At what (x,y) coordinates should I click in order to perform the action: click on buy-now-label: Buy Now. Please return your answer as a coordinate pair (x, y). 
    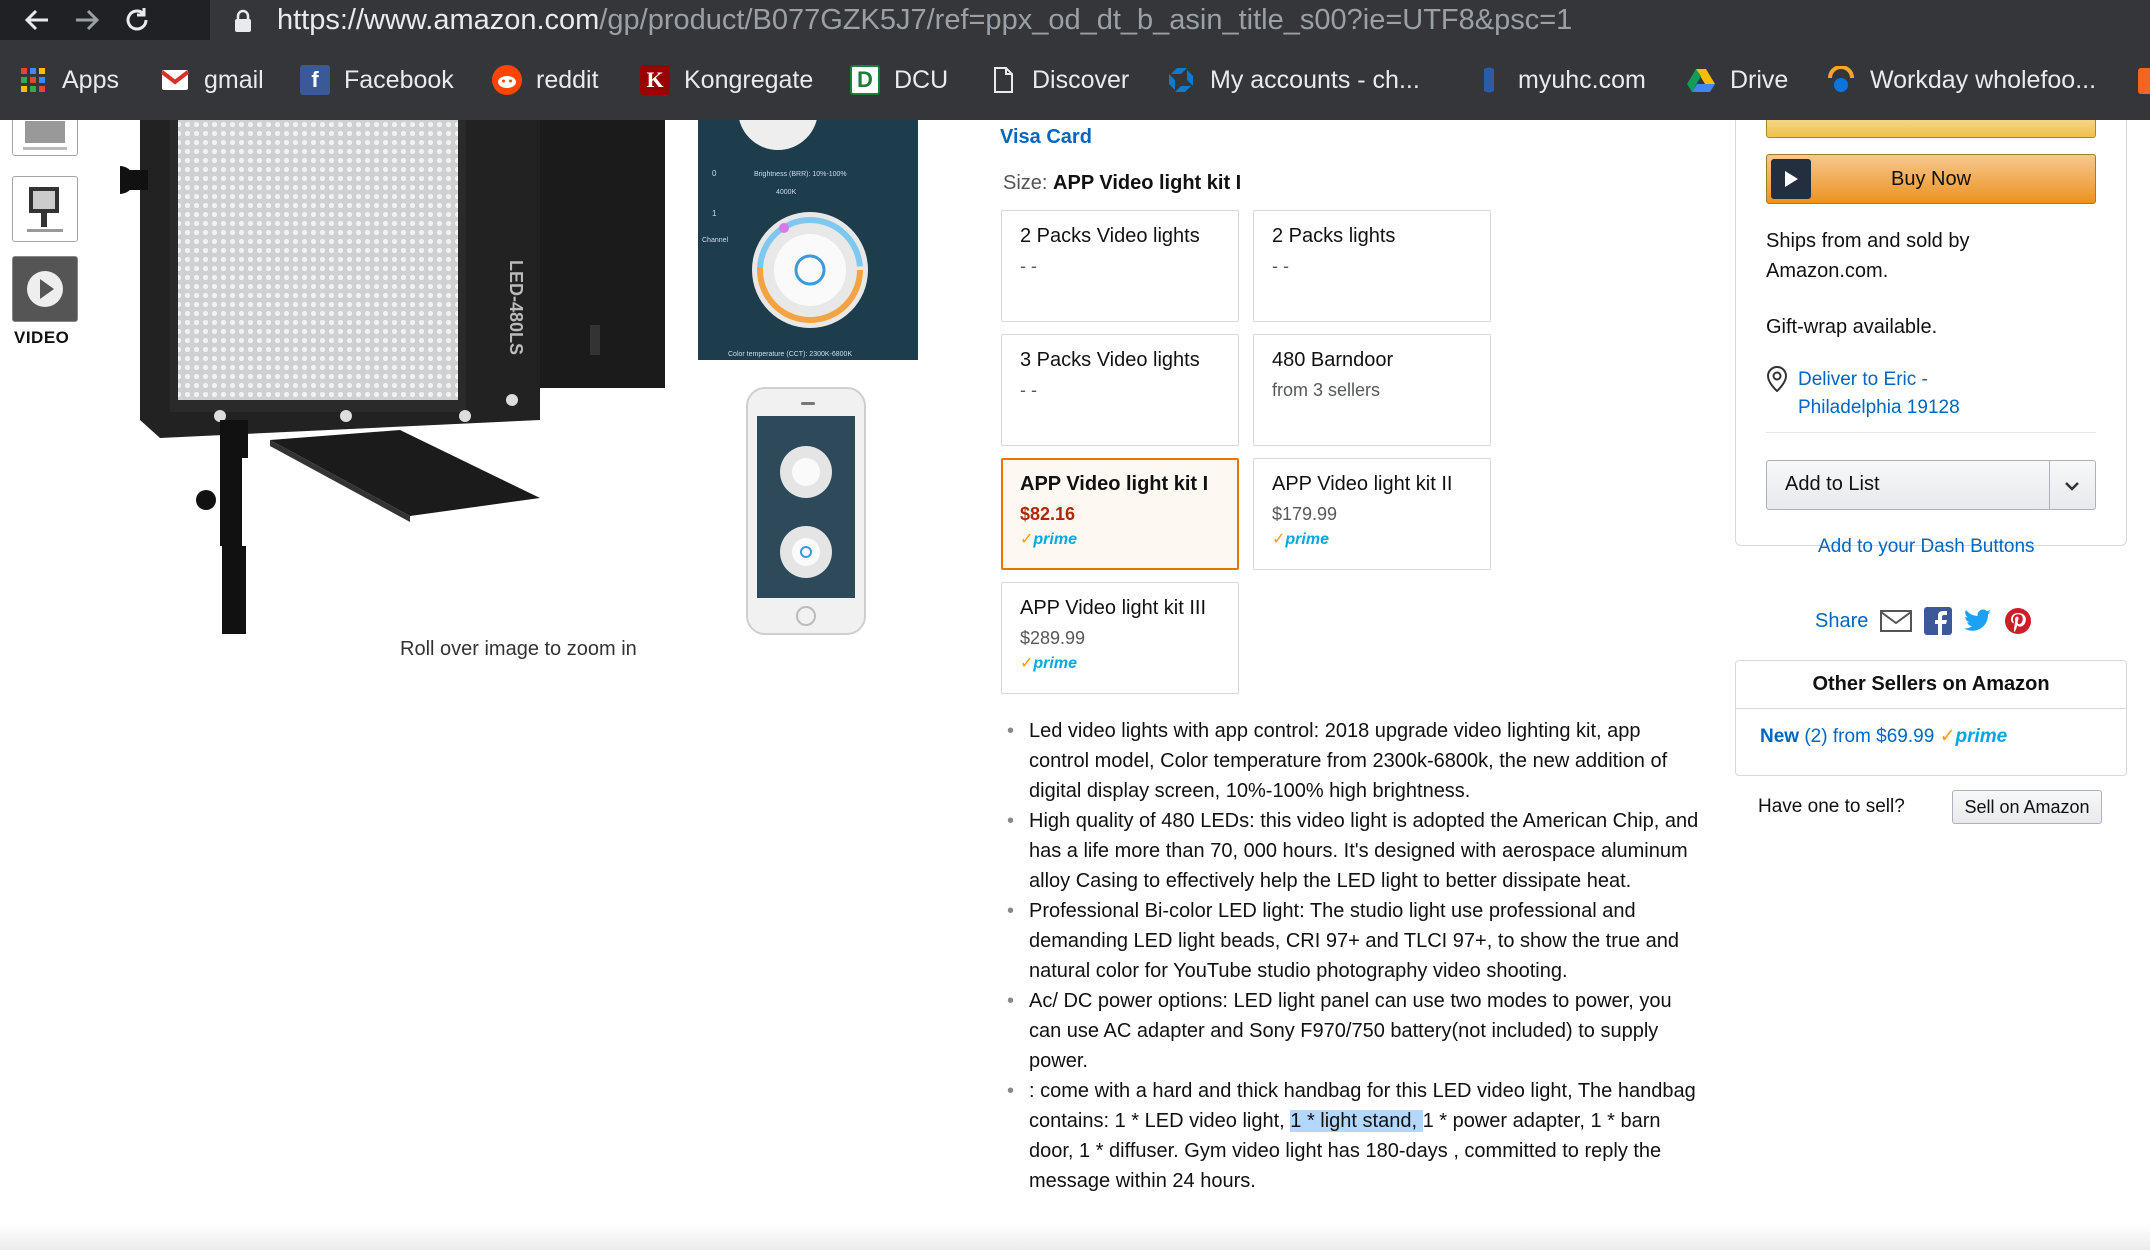
    Looking at the image, I should click on (1931, 178).